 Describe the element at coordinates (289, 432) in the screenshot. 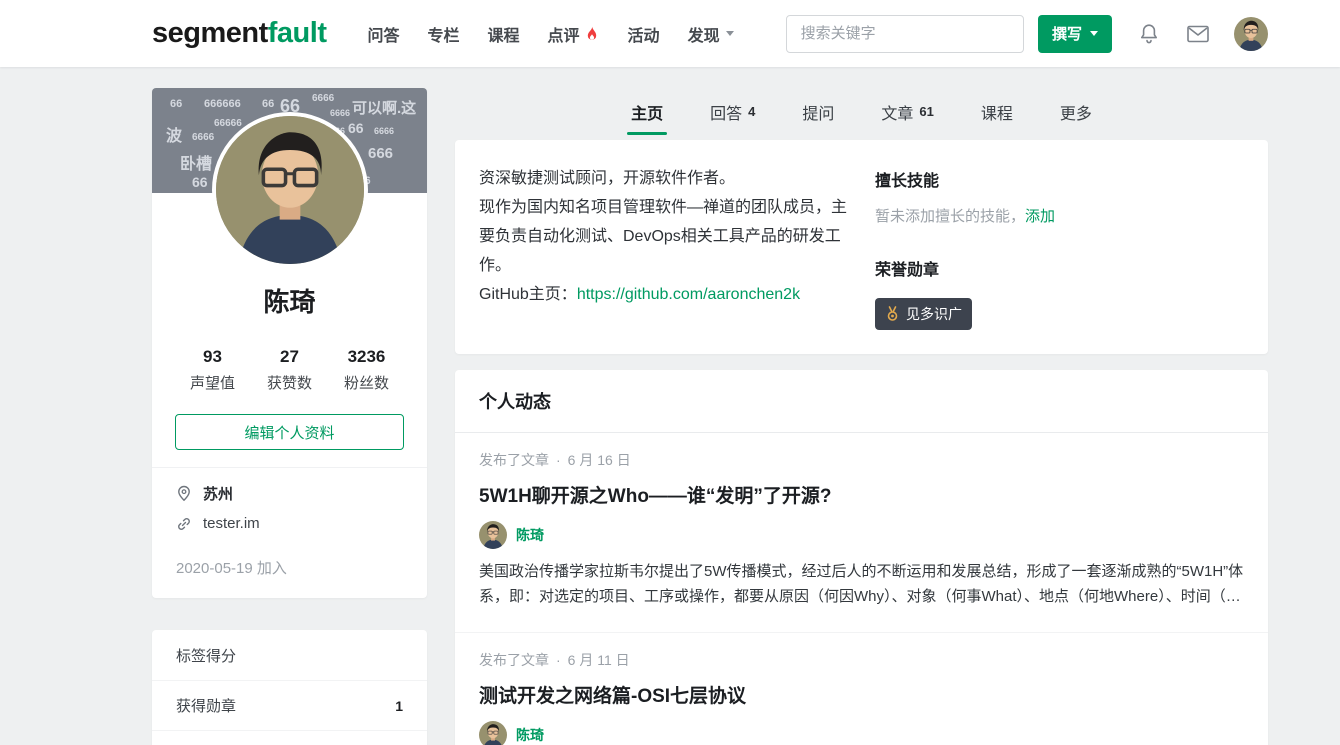

I see `edit-profile-button: 编辑个人资料` at that location.